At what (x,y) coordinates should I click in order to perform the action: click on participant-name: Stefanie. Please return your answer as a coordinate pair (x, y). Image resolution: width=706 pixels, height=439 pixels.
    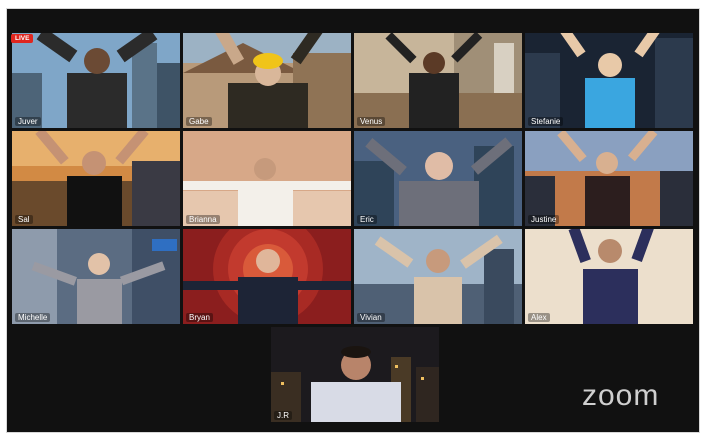
    Looking at the image, I should click on (546, 121).